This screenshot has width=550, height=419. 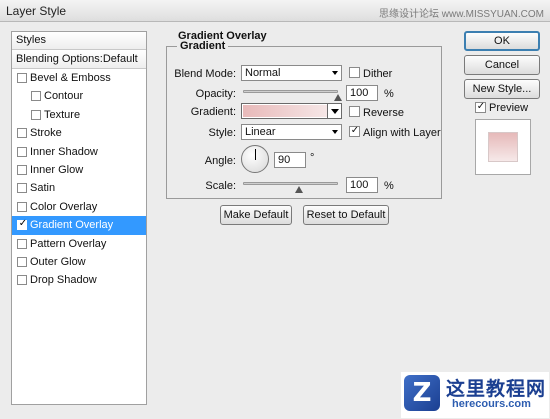 What do you see at coordinates (58, 261) in the screenshot?
I see `style-item-label: Outer Glow` at bounding box center [58, 261].